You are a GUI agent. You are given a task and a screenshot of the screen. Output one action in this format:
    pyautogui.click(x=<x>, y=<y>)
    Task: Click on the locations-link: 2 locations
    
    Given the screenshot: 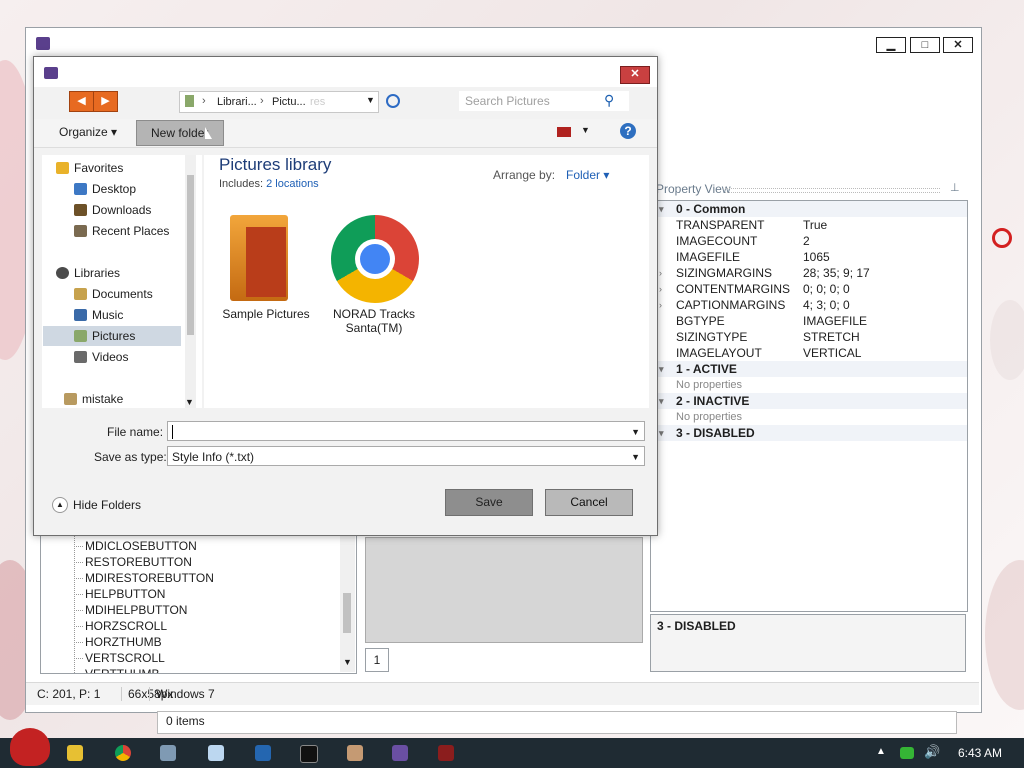 What is the action you would take?
    pyautogui.click(x=292, y=184)
    